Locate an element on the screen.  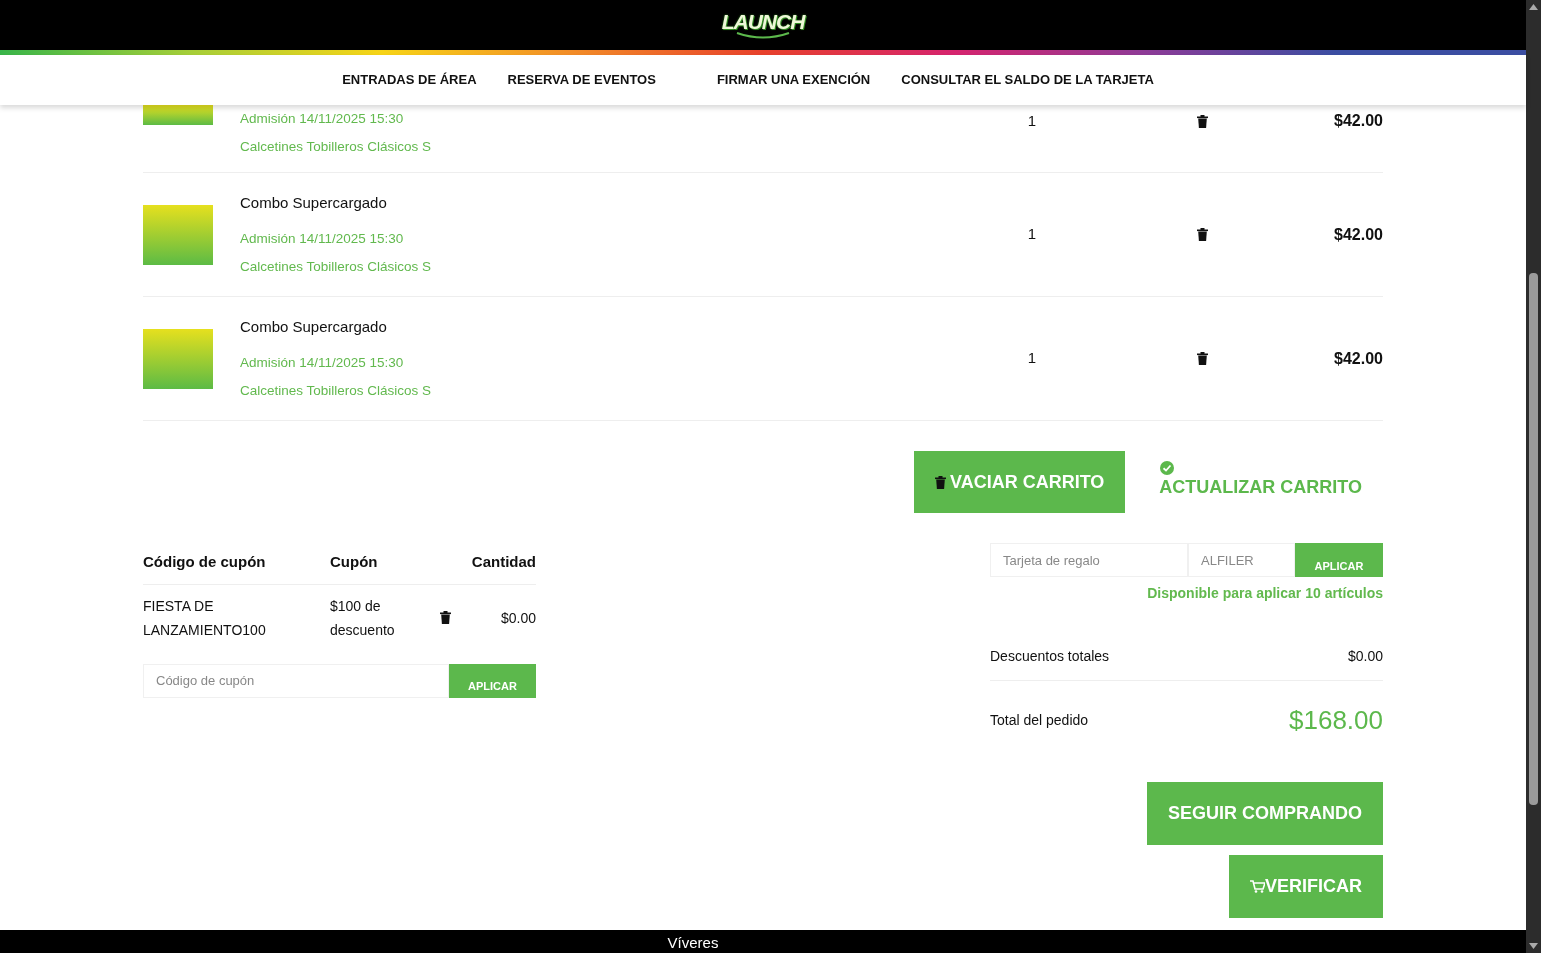
coupon-amount: $0.00 is located at coordinates (518, 617).